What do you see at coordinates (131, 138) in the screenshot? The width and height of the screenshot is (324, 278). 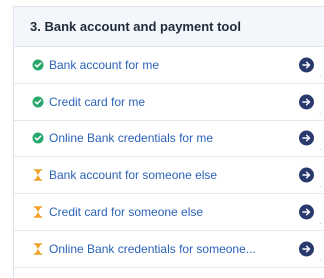 I see `list-item-label: Online Bank credentials for me` at bounding box center [131, 138].